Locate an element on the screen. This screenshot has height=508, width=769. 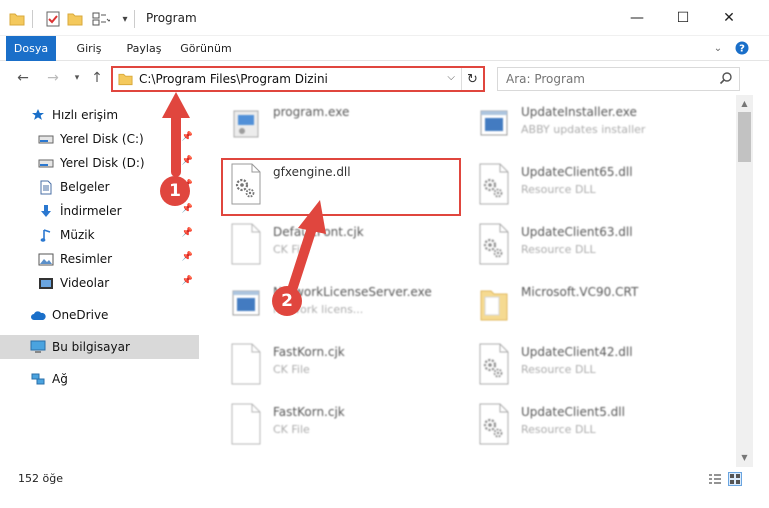
step-2-badge: 2 is located at coordinates (287, 301).